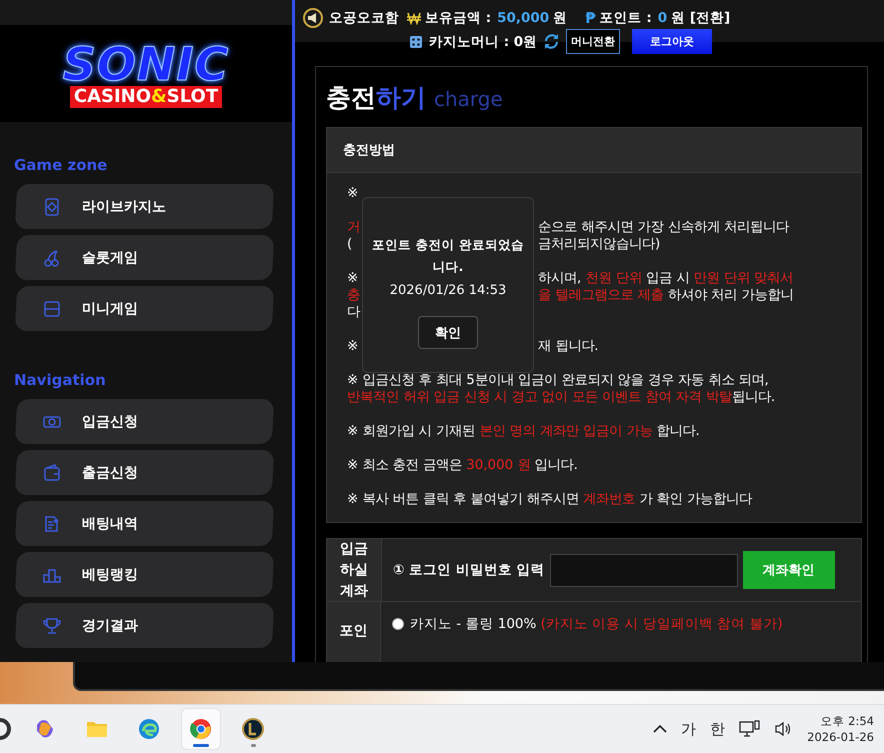 This screenshot has width=884, height=753. What do you see at coordinates (663, 18) in the screenshot?
I see `point-value: 0` at bounding box center [663, 18].